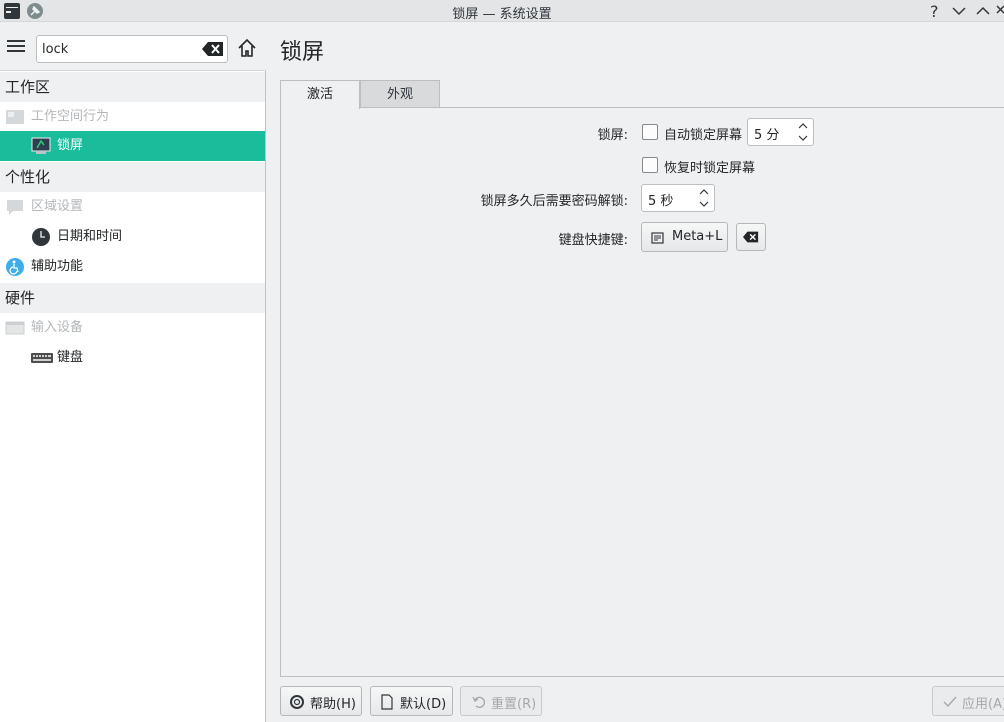  Describe the element at coordinates (57, 266) in the screenshot. I see `sidebar-item-label: 辅助功能` at that location.